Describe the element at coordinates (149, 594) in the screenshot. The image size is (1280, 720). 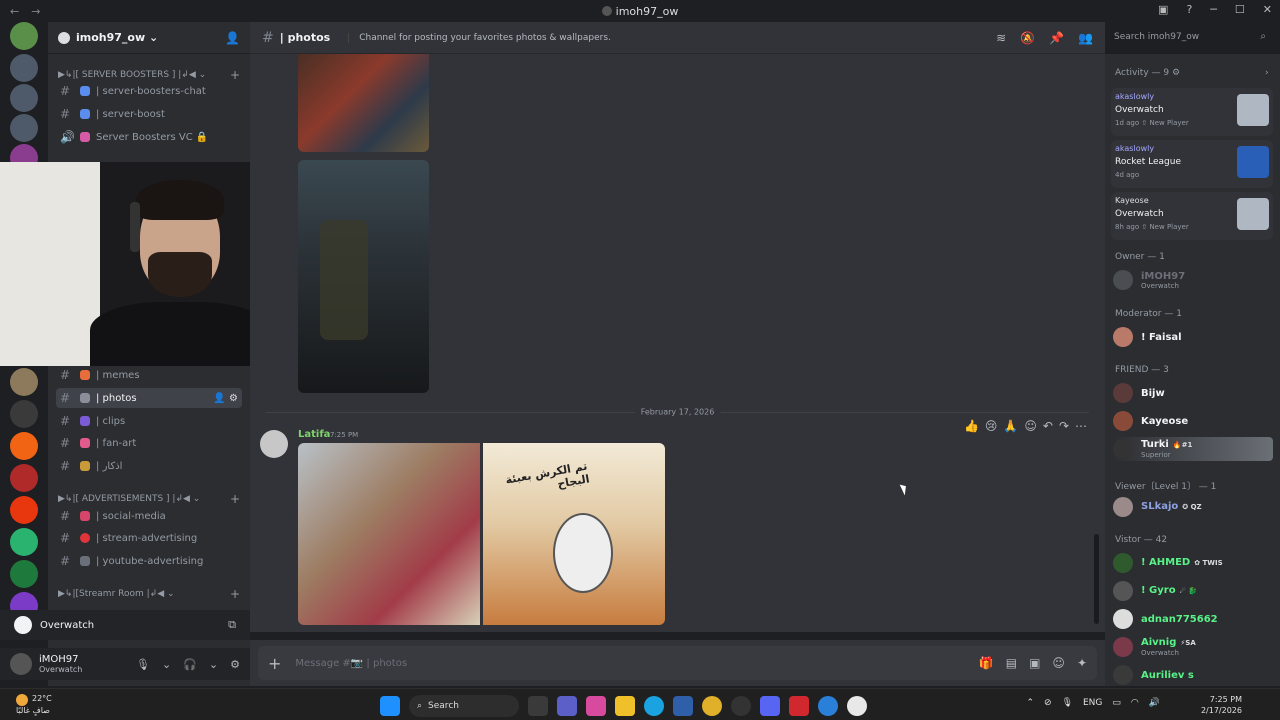
I see `category-streamer-room: ▶↳|[Streamr Room |↲◀ ⌄ +` at that location.